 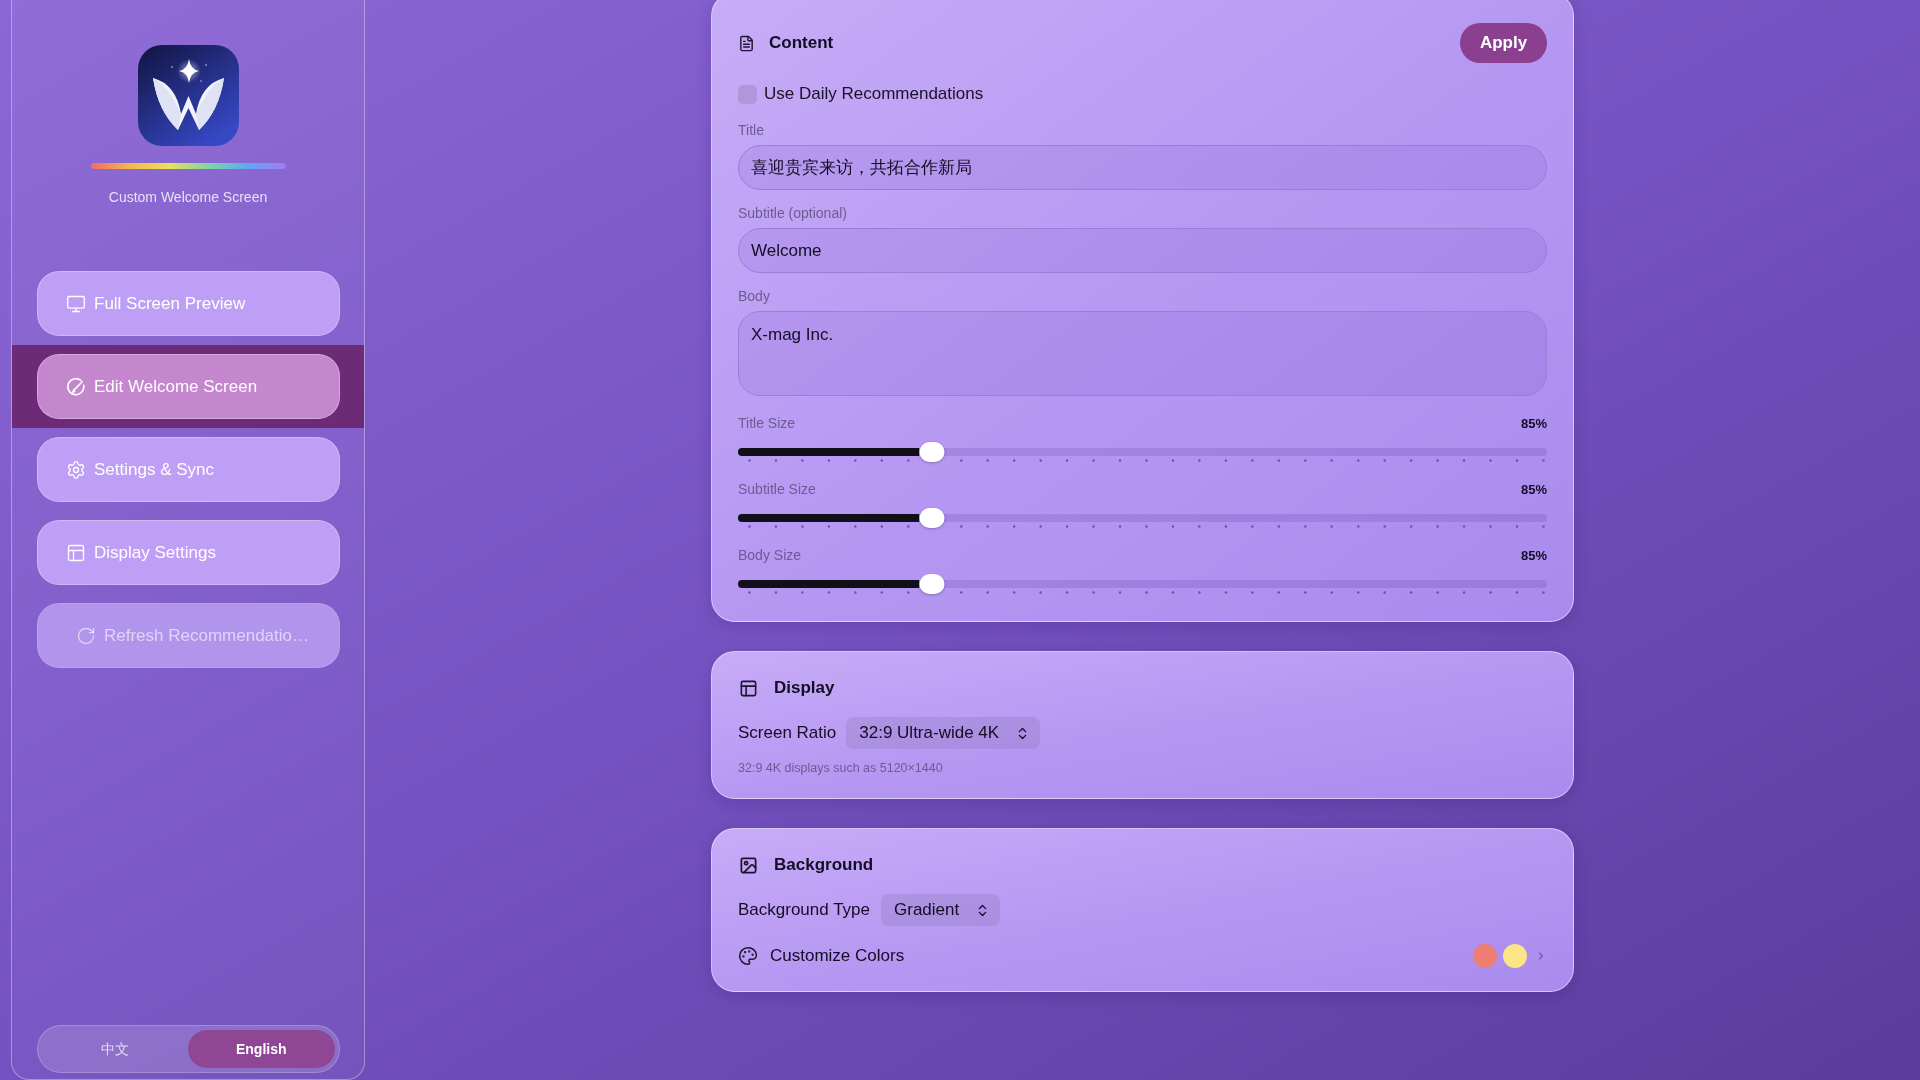 I want to click on pencil-circle-icon, so click(x=76, y=386).